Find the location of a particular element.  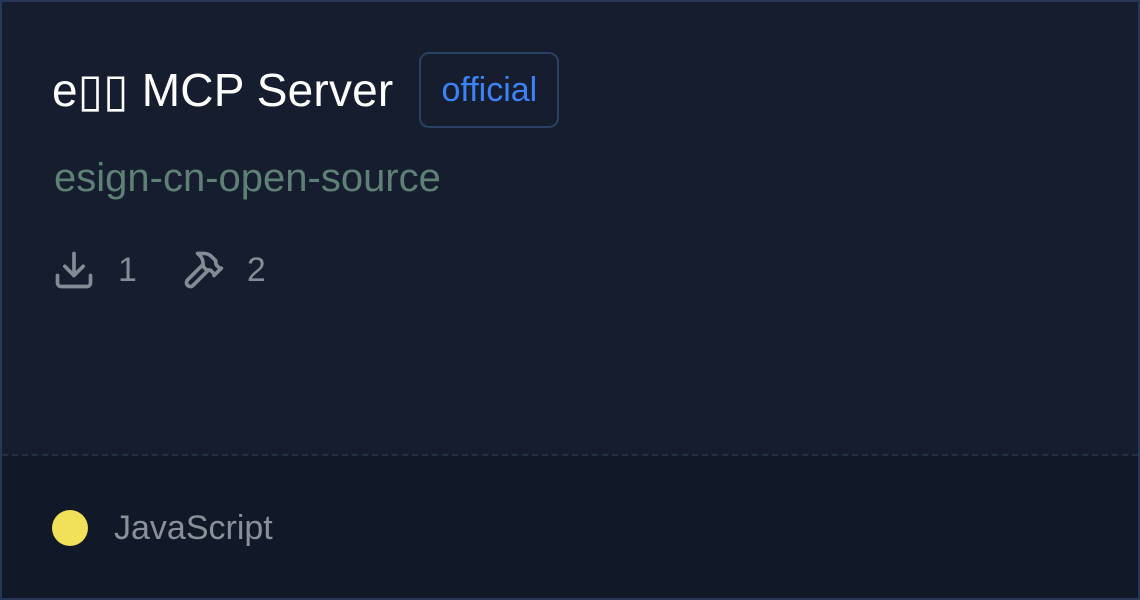

language-indicator: JavaScript is located at coordinates (162, 528).